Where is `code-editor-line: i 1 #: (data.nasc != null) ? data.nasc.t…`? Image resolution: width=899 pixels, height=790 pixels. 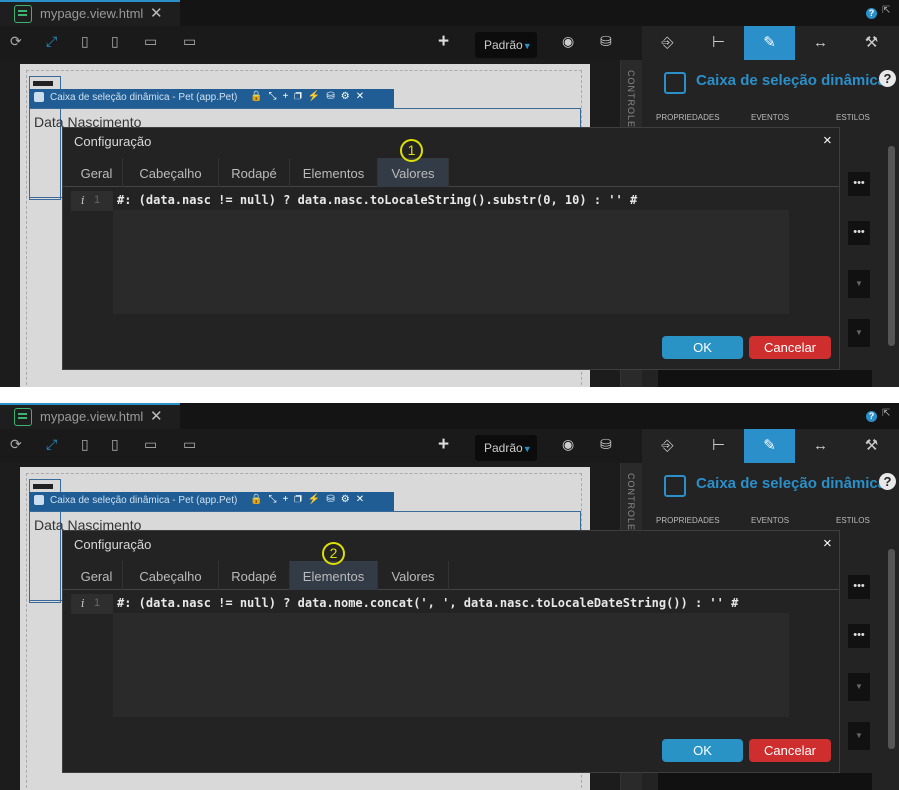 code-editor-line: i 1 #: (data.nasc != null) ? data.nasc.t… is located at coordinates (451, 201).